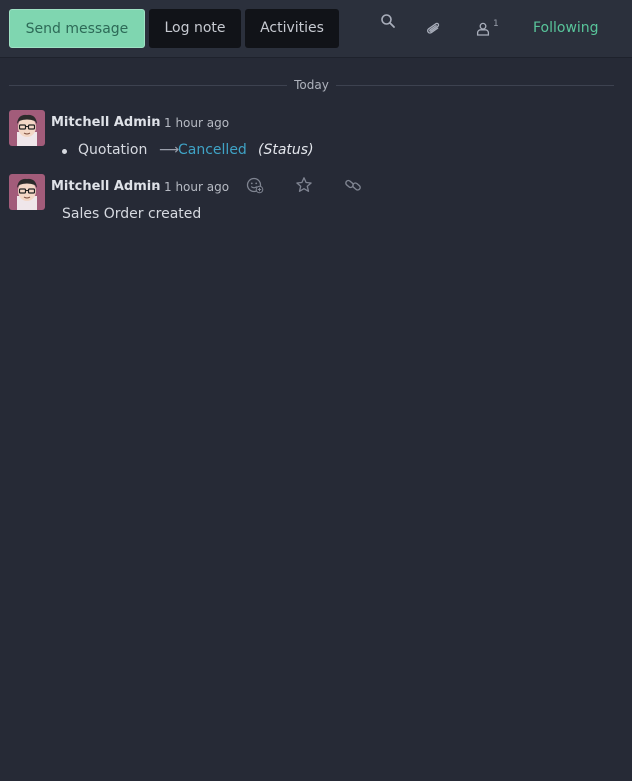 The width and height of the screenshot is (632, 781). I want to click on tracking-old-value: Quotation, so click(113, 150).